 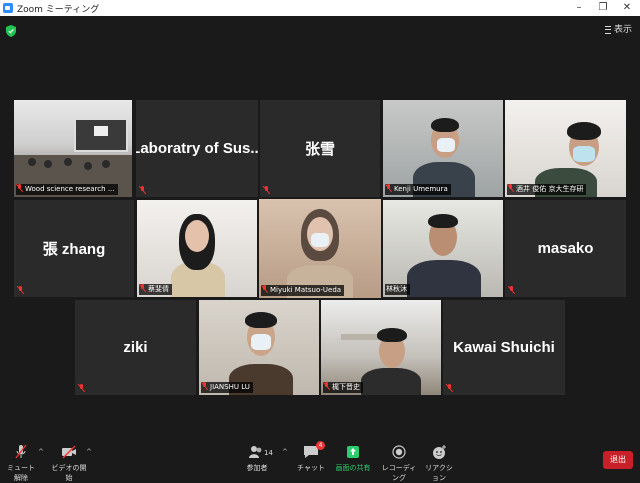 I want to click on reactions-button: リアクション, so click(x=439, y=463).